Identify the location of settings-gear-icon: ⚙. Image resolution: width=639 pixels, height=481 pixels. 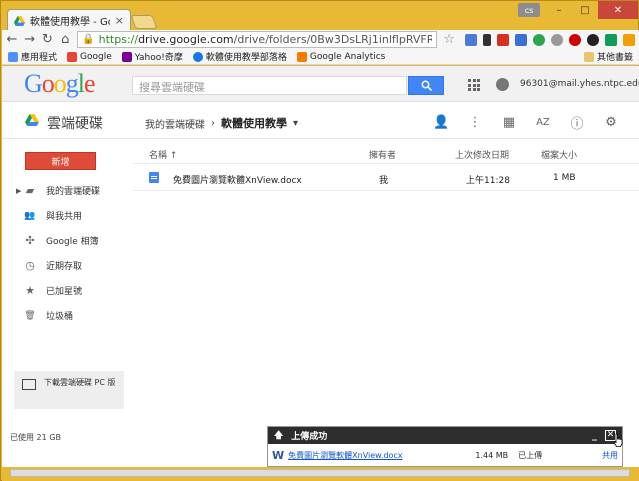
(611, 122).